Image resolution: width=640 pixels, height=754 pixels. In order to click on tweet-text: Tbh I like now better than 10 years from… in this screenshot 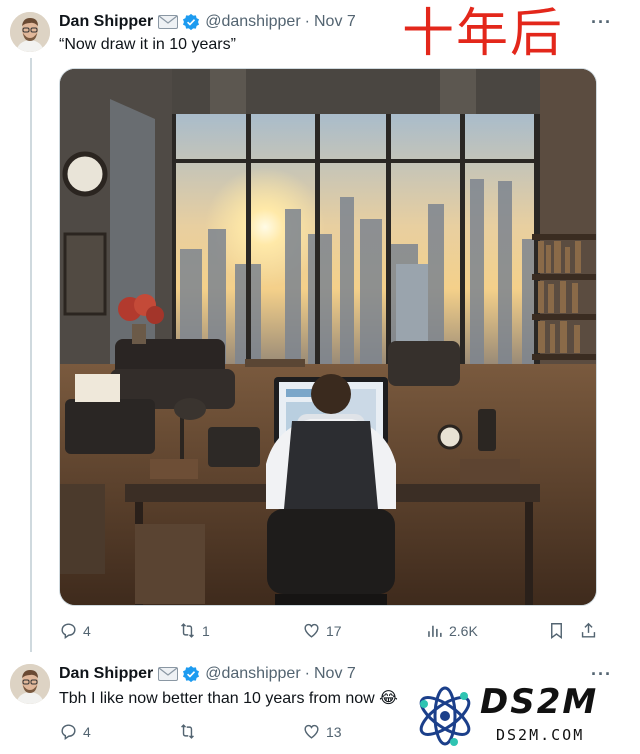, I will do `click(228, 698)`.